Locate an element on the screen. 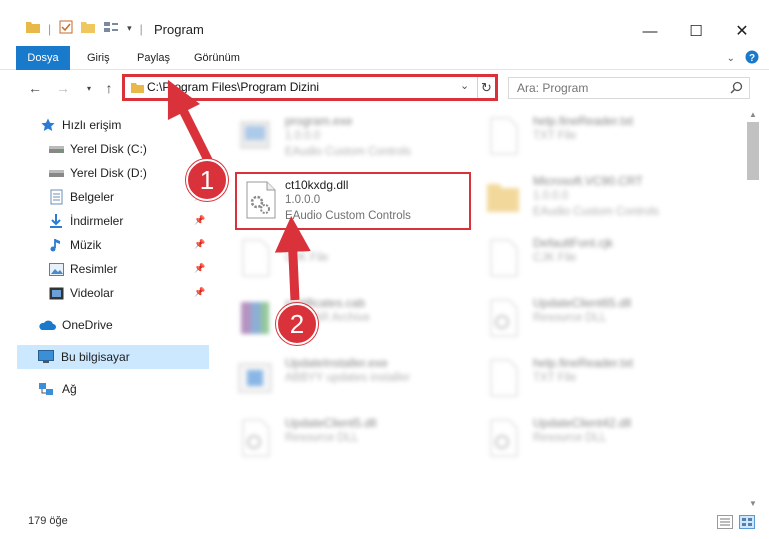 Image resolution: width=769 pixels, height=539 pixels. large-icons-view-icon is located at coordinates (747, 523).